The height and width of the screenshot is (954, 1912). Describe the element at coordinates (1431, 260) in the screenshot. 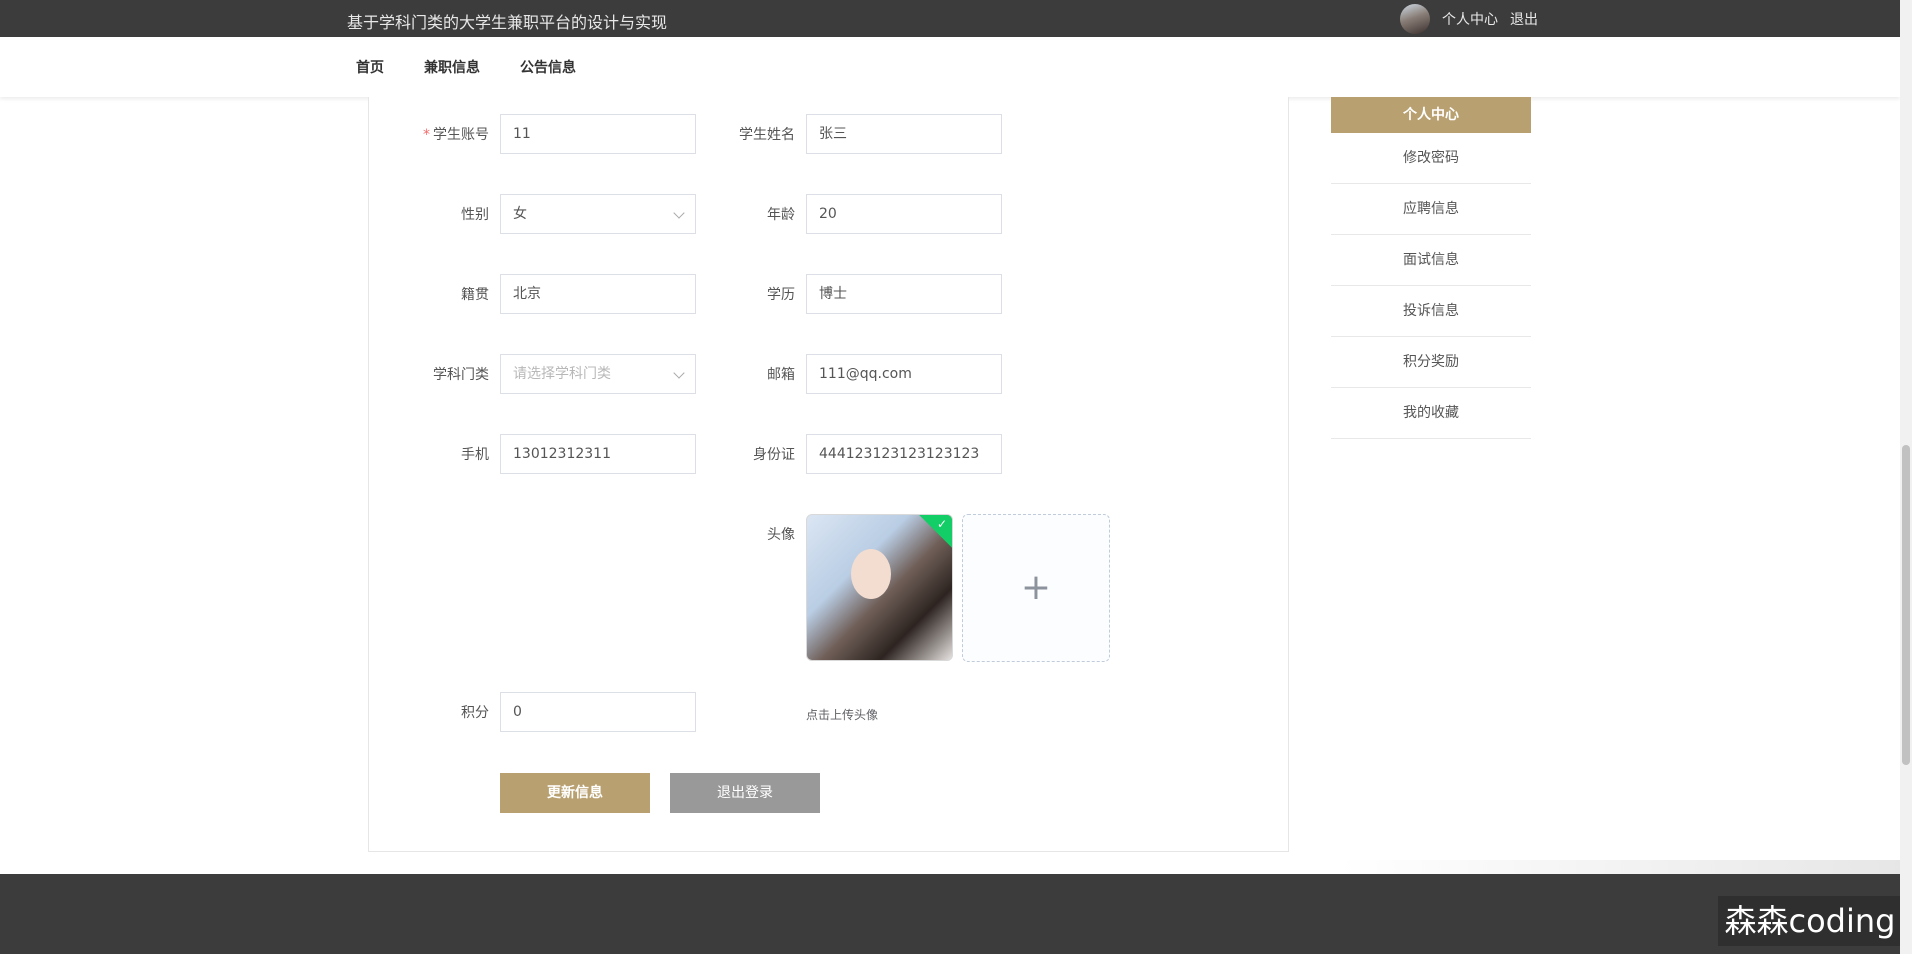

I see `sidebar-item-interviews: 面试信息` at that location.